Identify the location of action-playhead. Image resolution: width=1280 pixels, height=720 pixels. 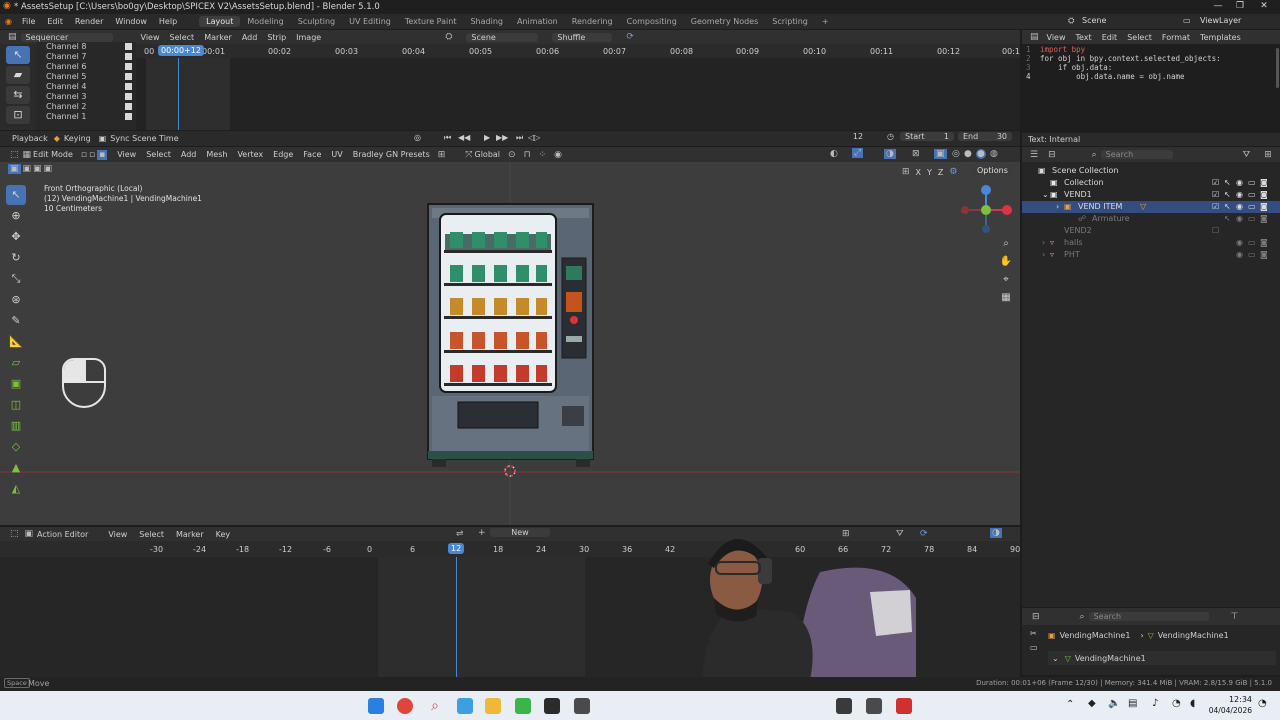
(456, 617).